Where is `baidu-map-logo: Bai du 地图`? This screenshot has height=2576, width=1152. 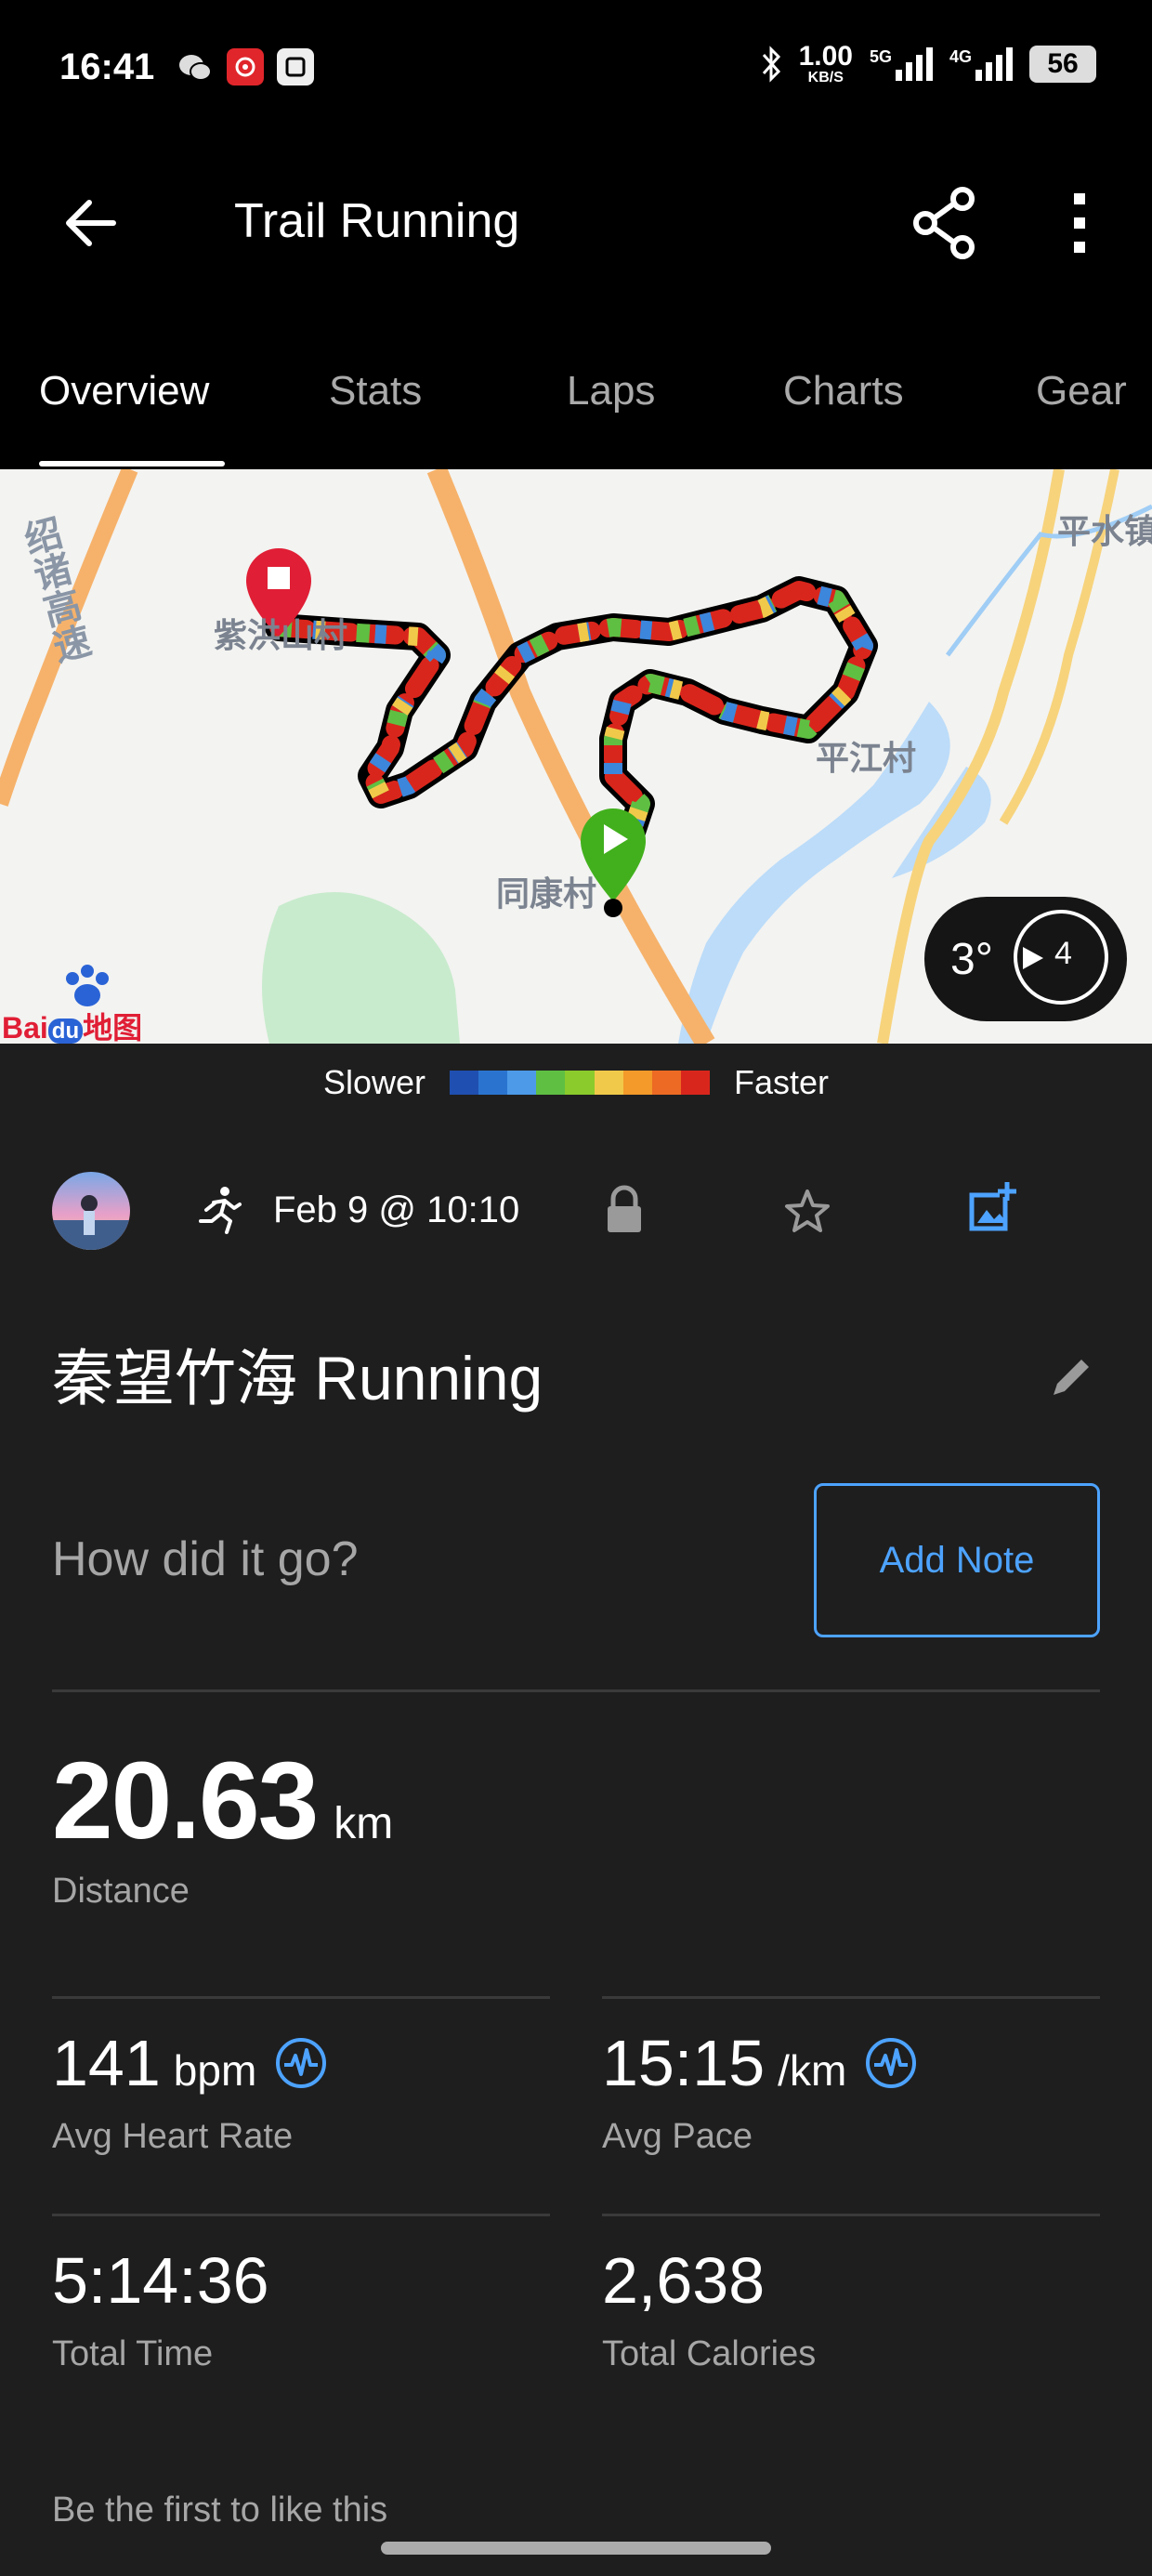
baidu-map-logo: Bai du 地图 is located at coordinates (72, 1027).